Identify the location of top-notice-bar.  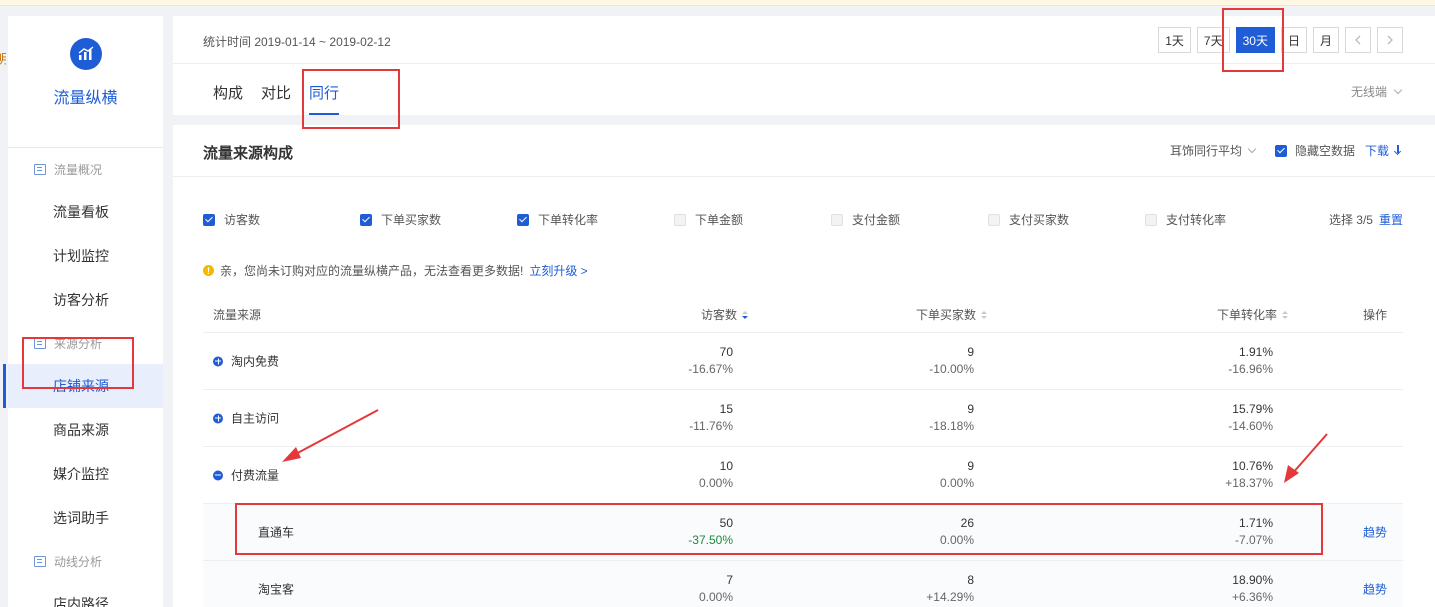
(717, 3).